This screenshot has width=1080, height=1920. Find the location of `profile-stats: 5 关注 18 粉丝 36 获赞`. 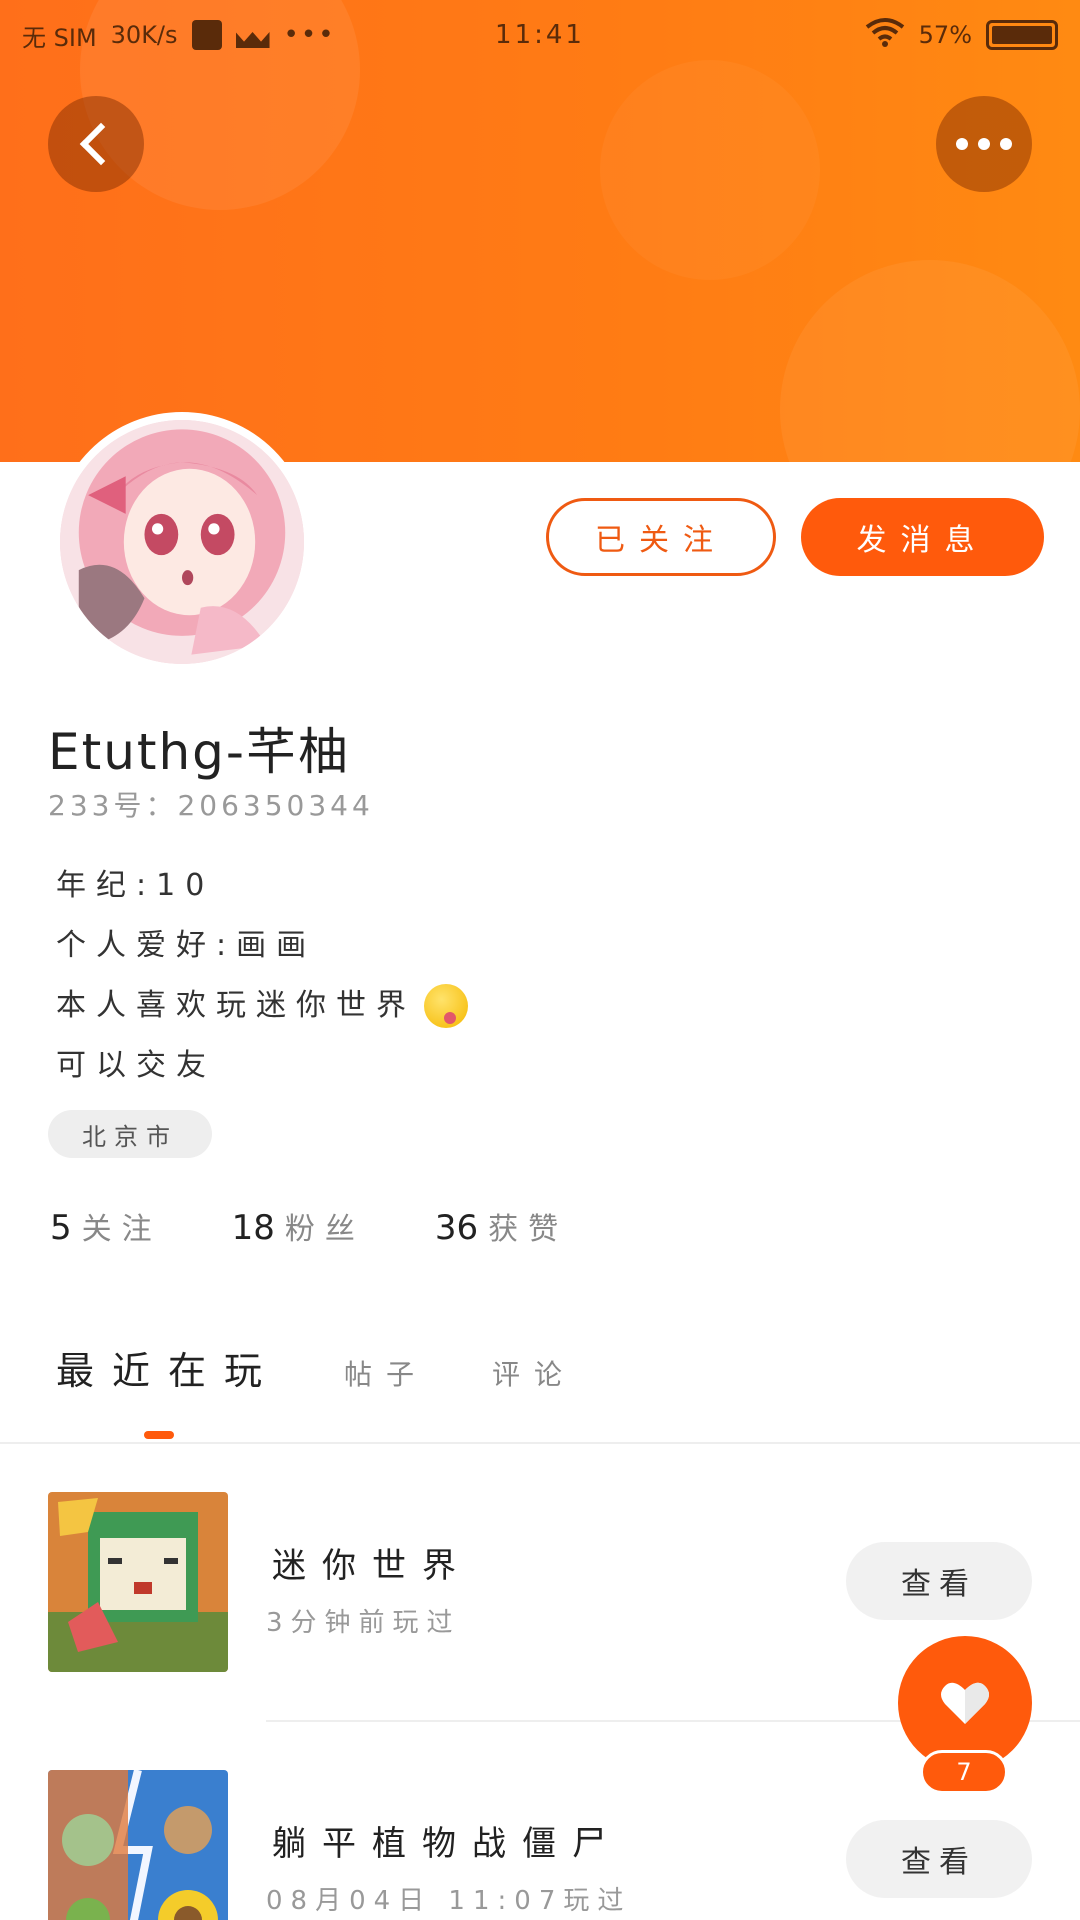

profile-stats: 5 关注 18 粉丝 36 获赞 is located at coordinates (309, 1226).